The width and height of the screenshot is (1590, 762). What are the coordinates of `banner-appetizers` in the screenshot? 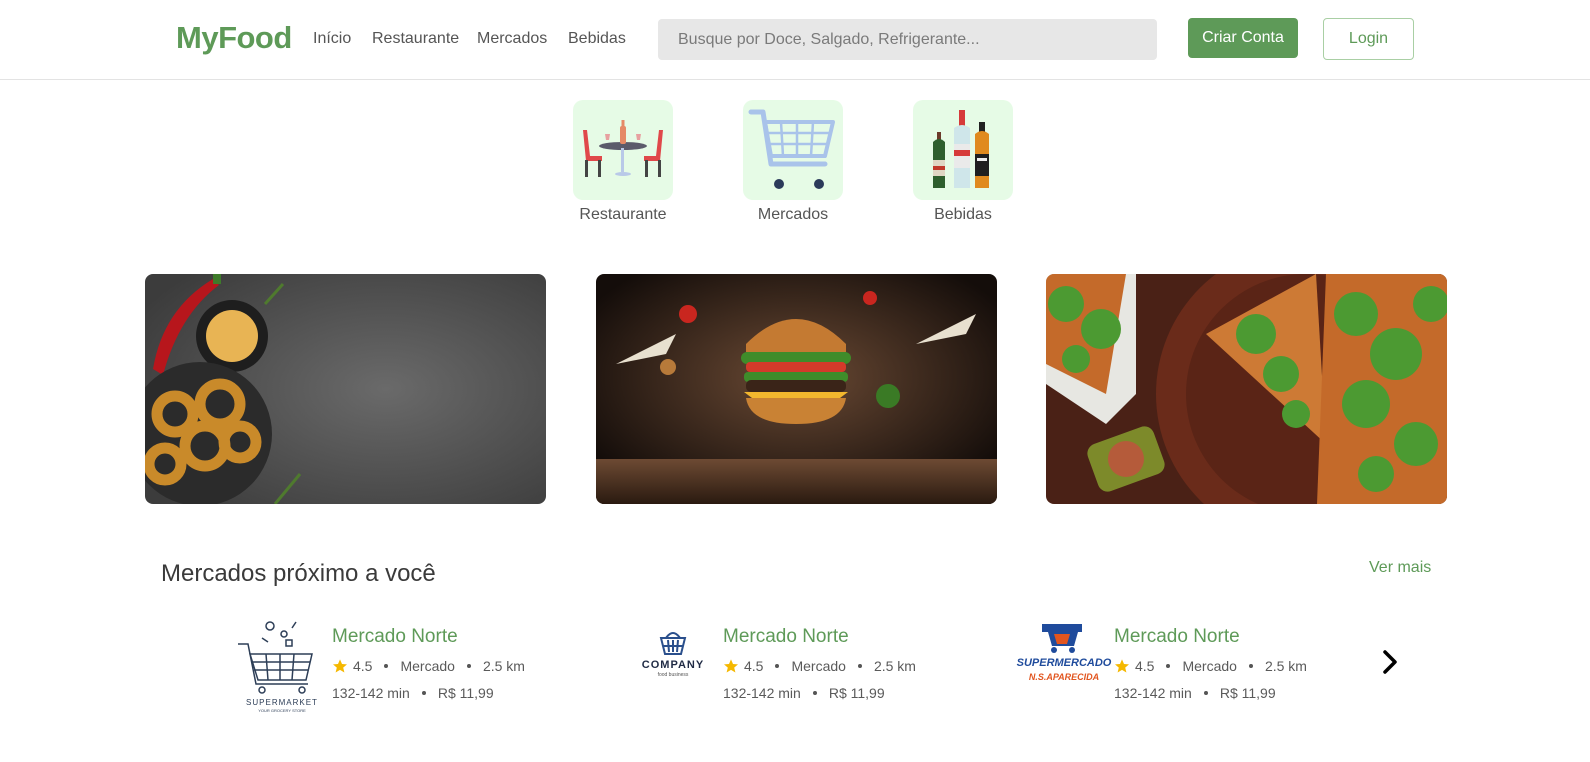 It's located at (345, 389).